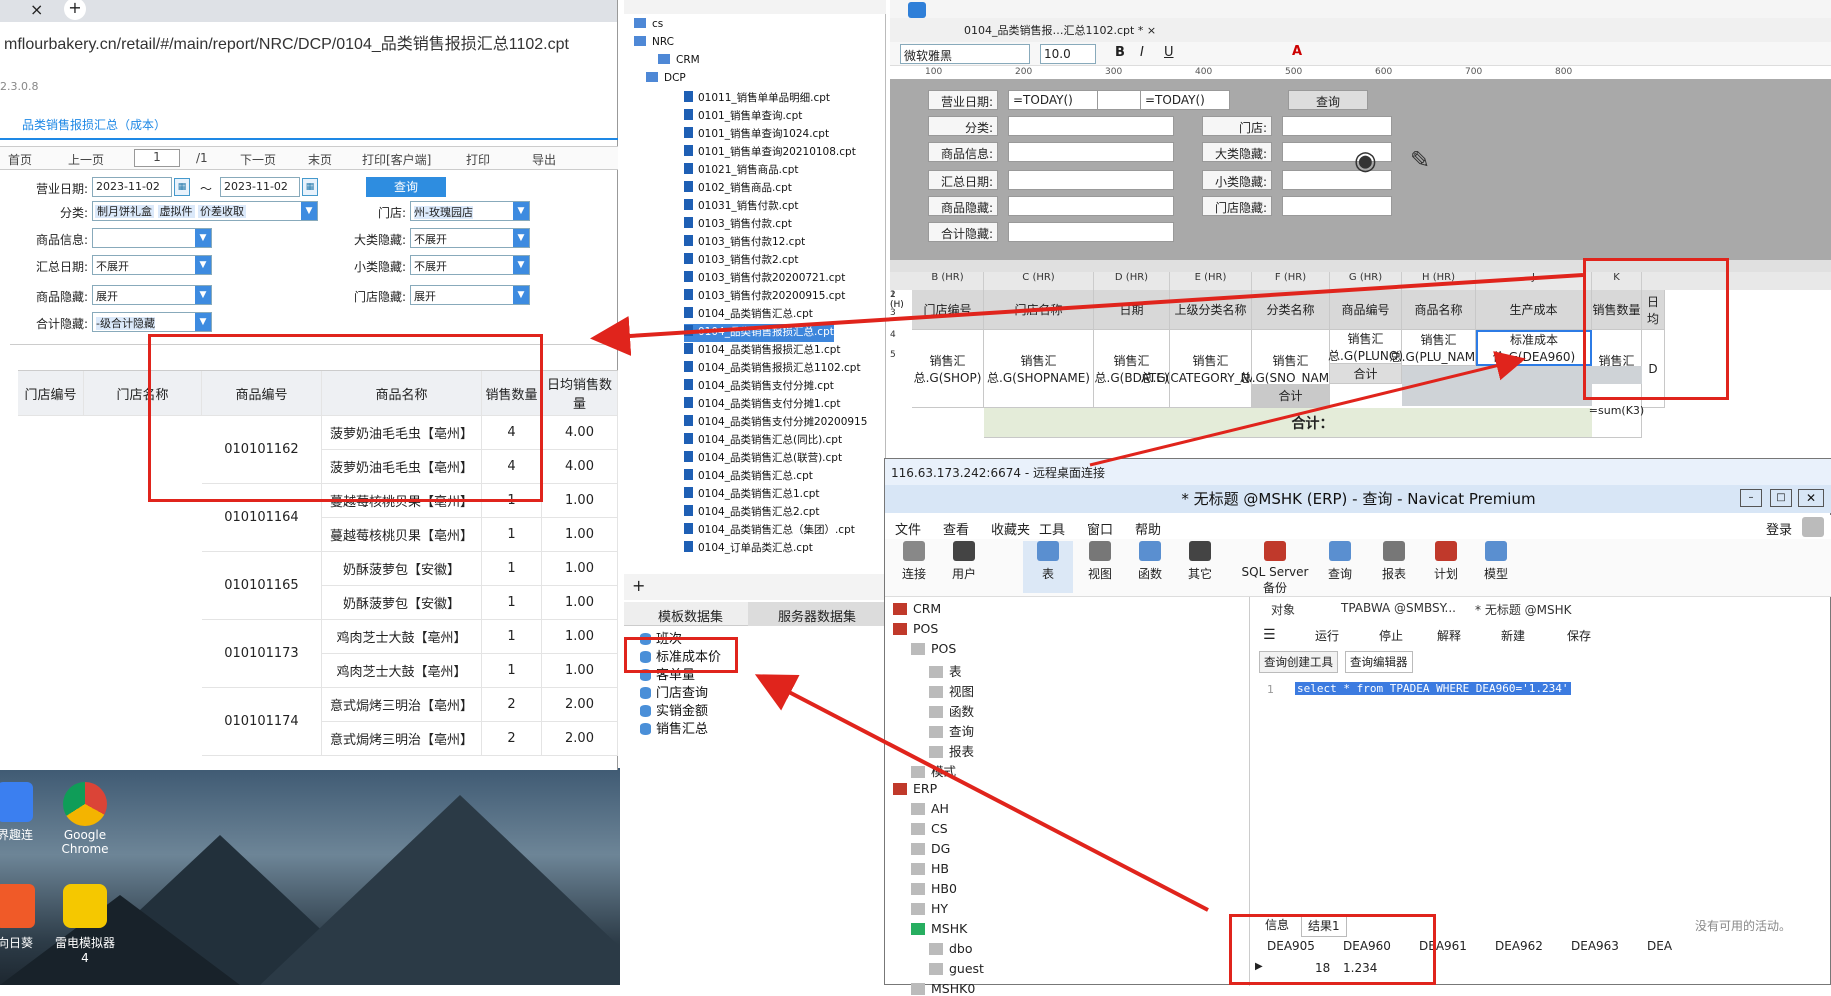 Image resolution: width=1831 pixels, height=996 pixels. Describe the element at coordinates (915, 788) in the screenshot. I see `tree-node: ERP` at that location.